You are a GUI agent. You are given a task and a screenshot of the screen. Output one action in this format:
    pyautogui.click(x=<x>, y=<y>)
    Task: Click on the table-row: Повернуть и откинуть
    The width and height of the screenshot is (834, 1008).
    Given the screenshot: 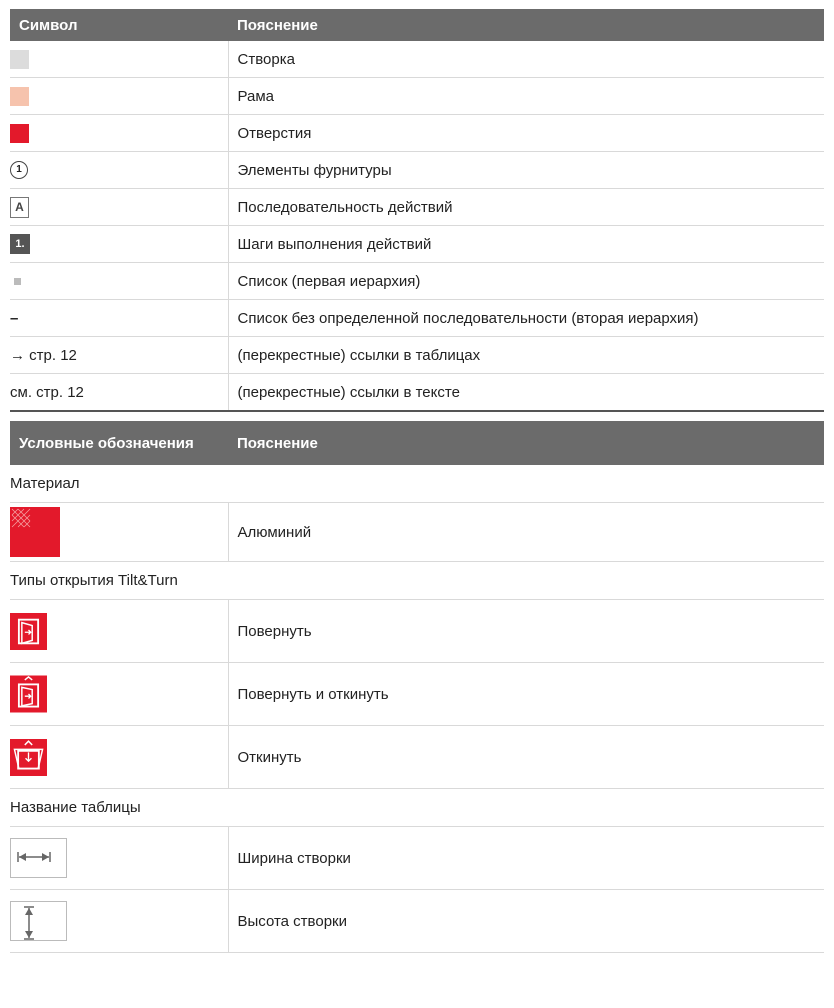 What is the action you would take?
    pyautogui.click(x=417, y=694)
    